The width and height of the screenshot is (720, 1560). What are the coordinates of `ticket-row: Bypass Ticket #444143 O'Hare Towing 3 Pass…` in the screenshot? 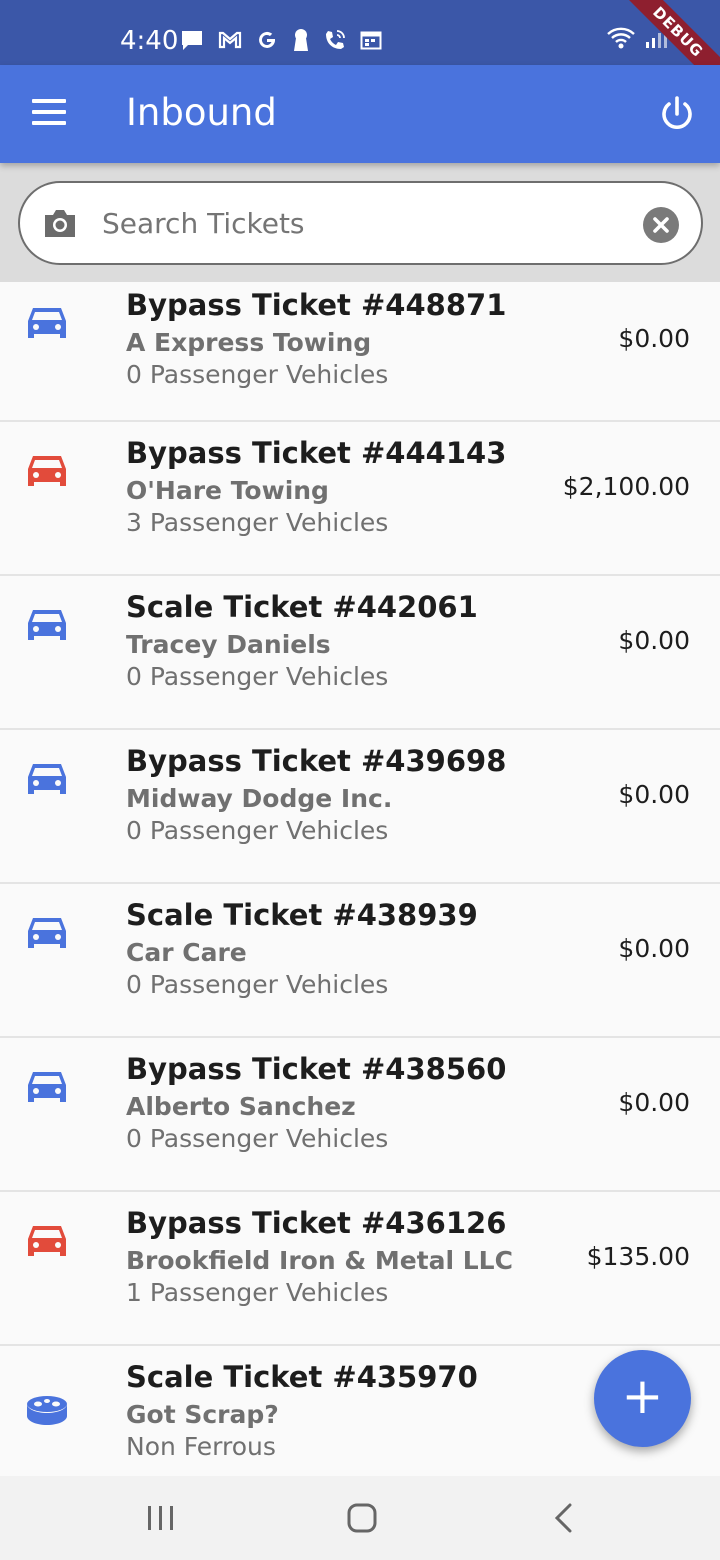 It's located at (360, 499).